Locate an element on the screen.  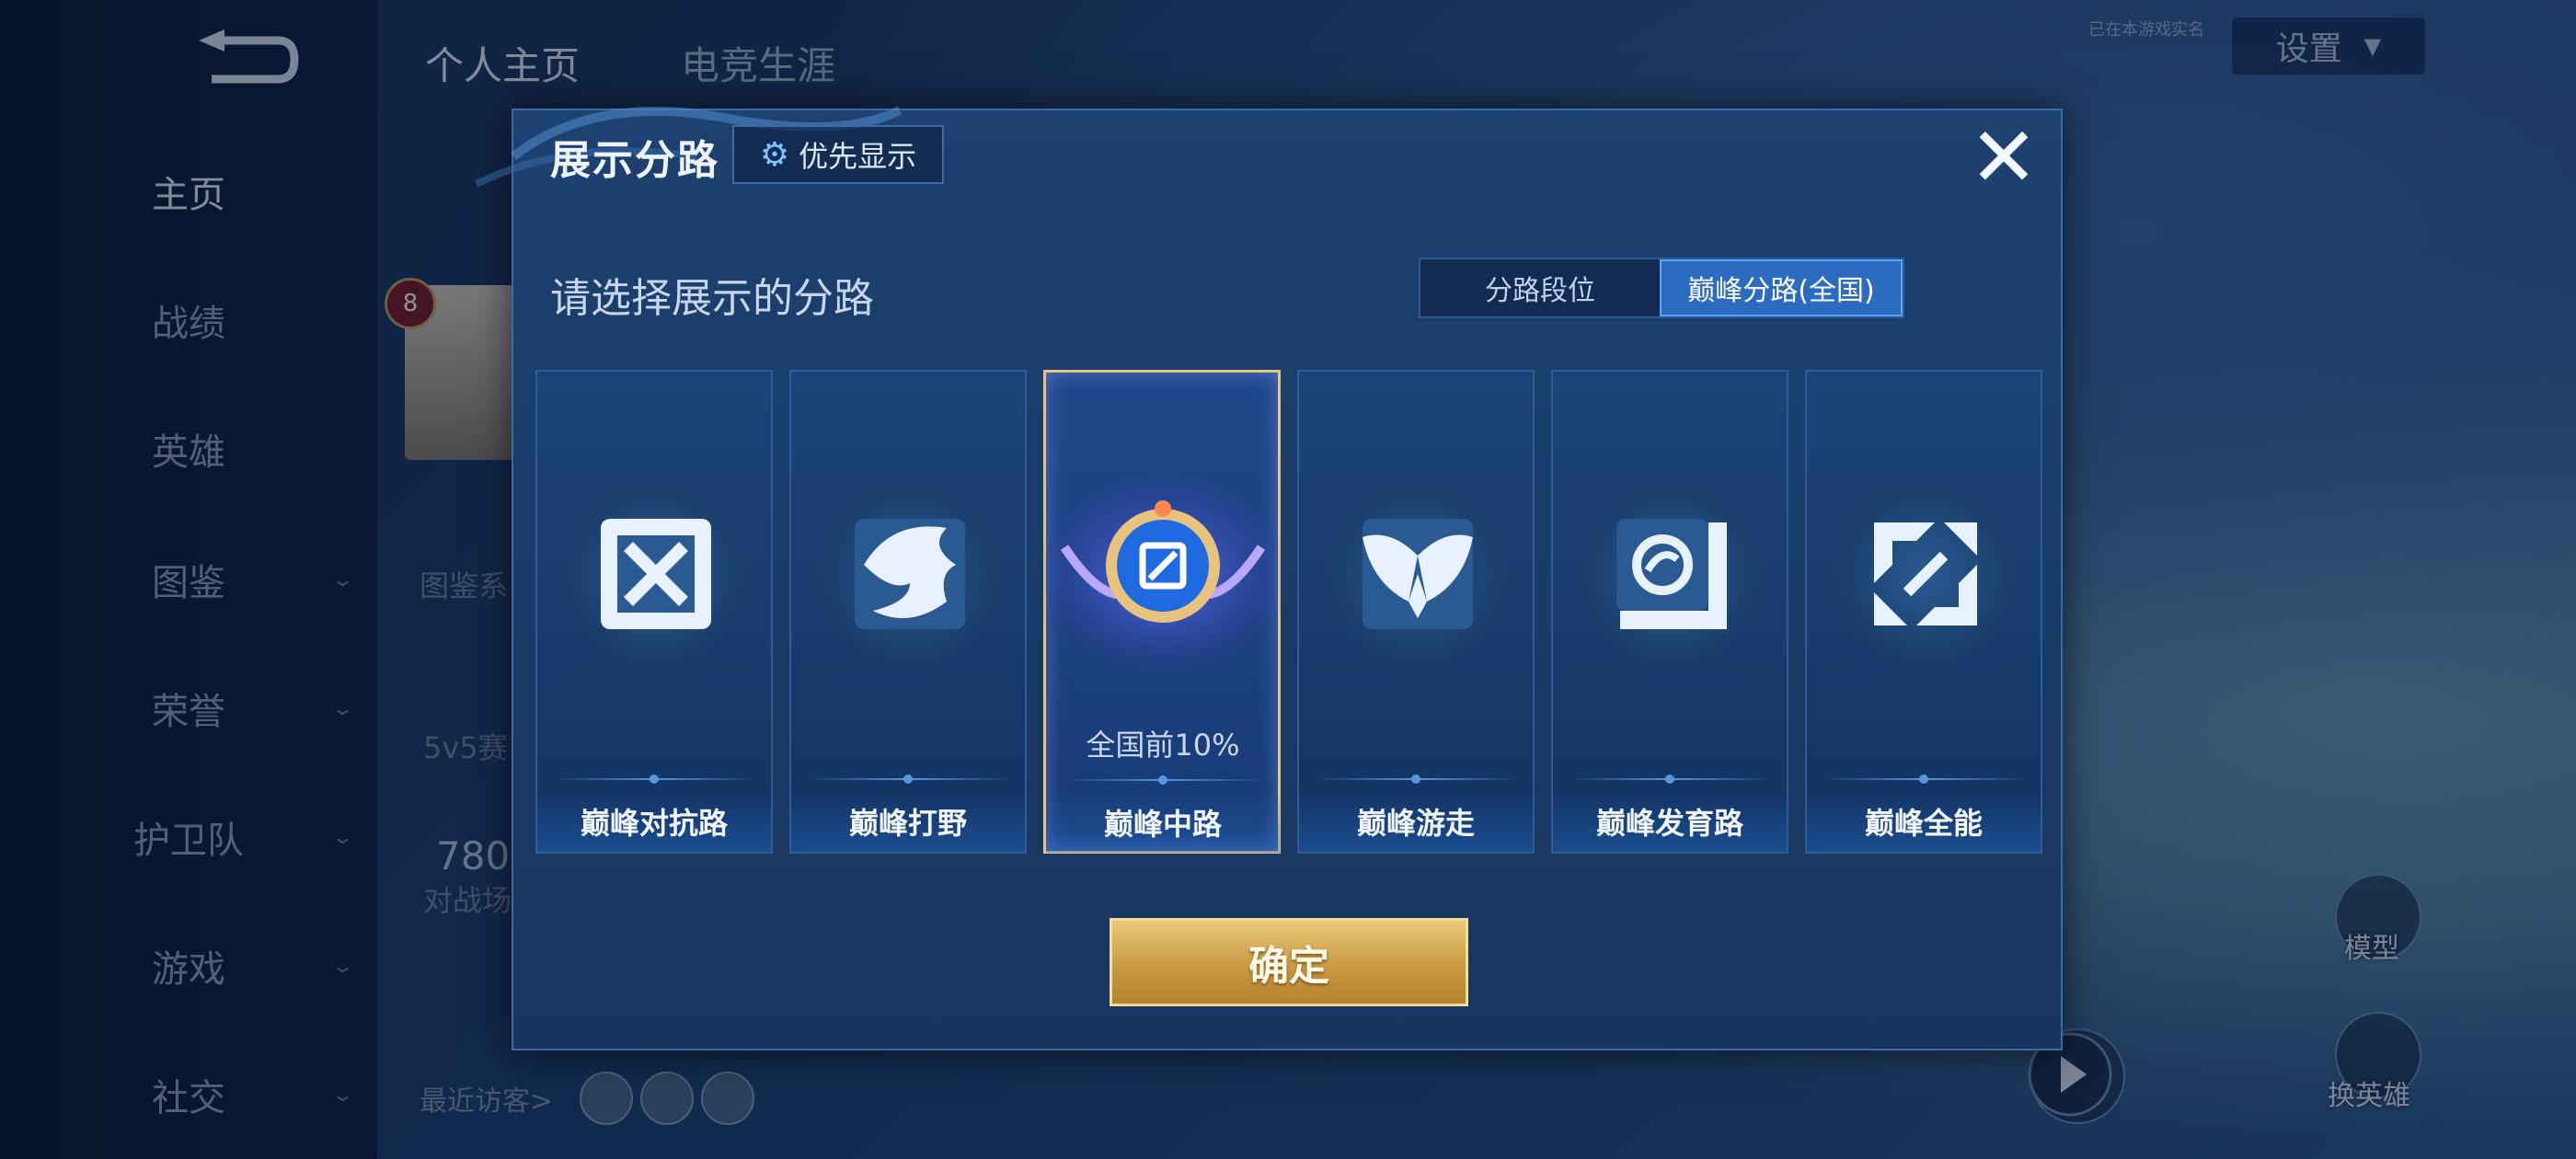
mid-lane-badge-icon is located at coordinates (1163, 575).